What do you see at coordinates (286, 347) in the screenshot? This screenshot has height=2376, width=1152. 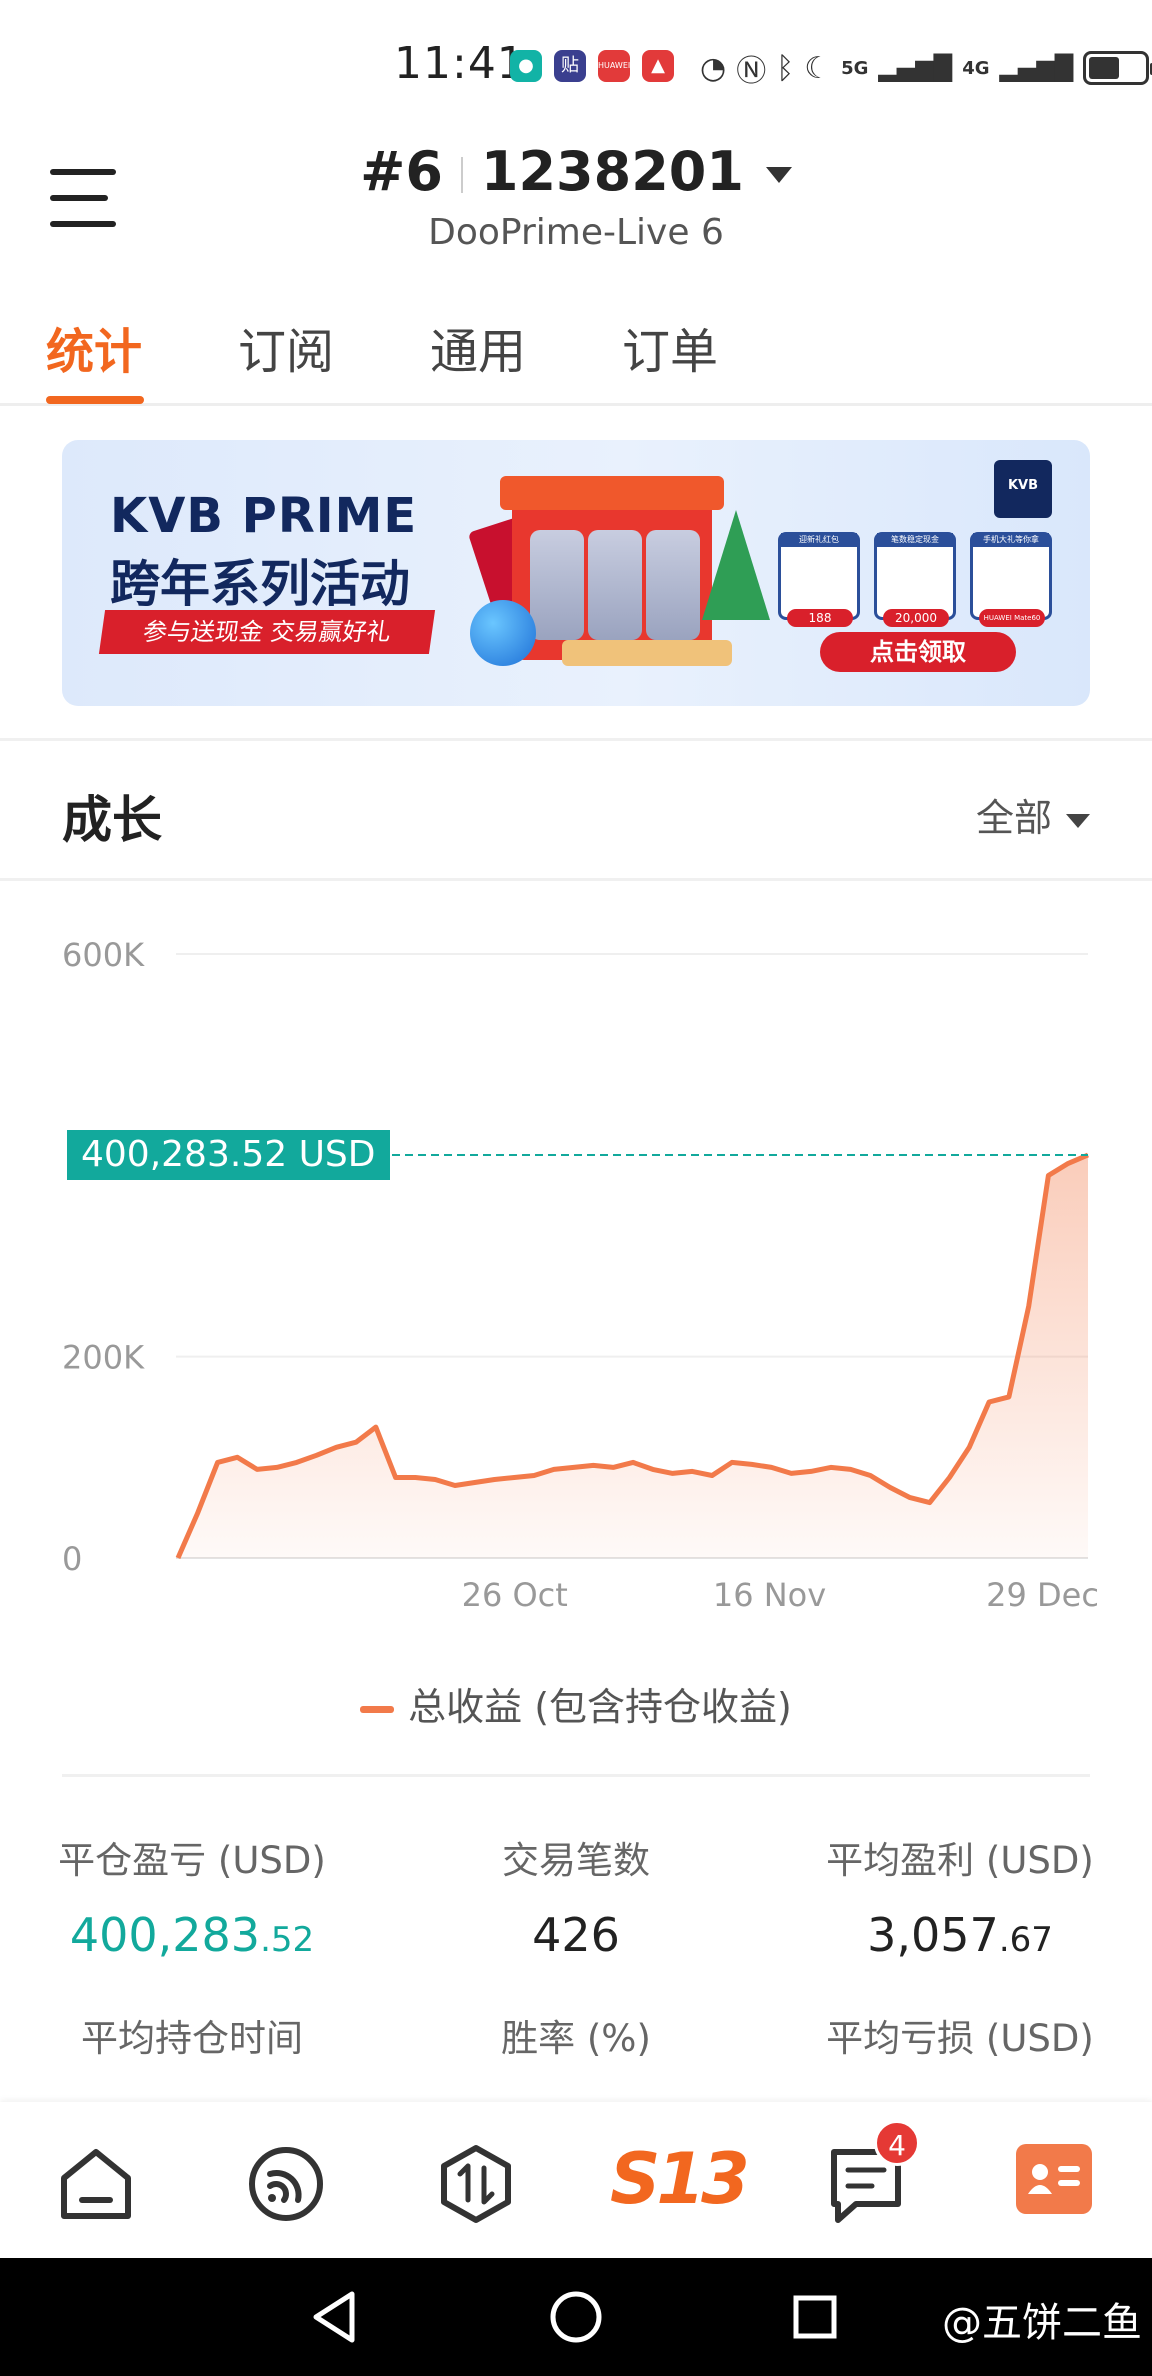 I see `tab-subscription: 订阅` at bounding box center [286, 347].